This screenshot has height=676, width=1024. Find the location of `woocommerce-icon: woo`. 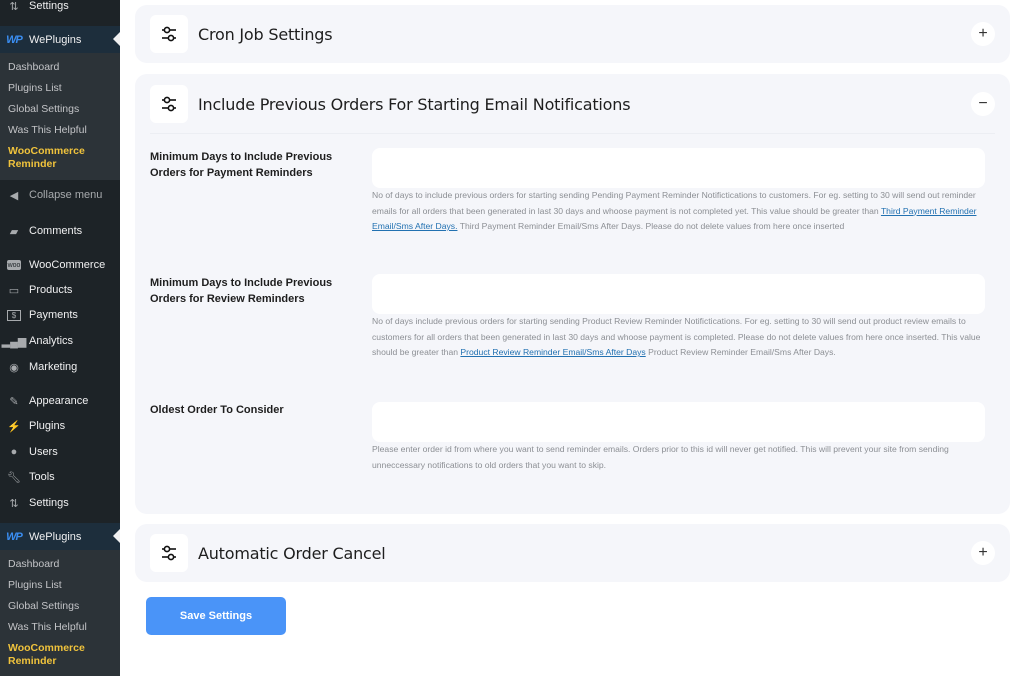

woocommerce-icon: woo is located at coordinates (14, 265).